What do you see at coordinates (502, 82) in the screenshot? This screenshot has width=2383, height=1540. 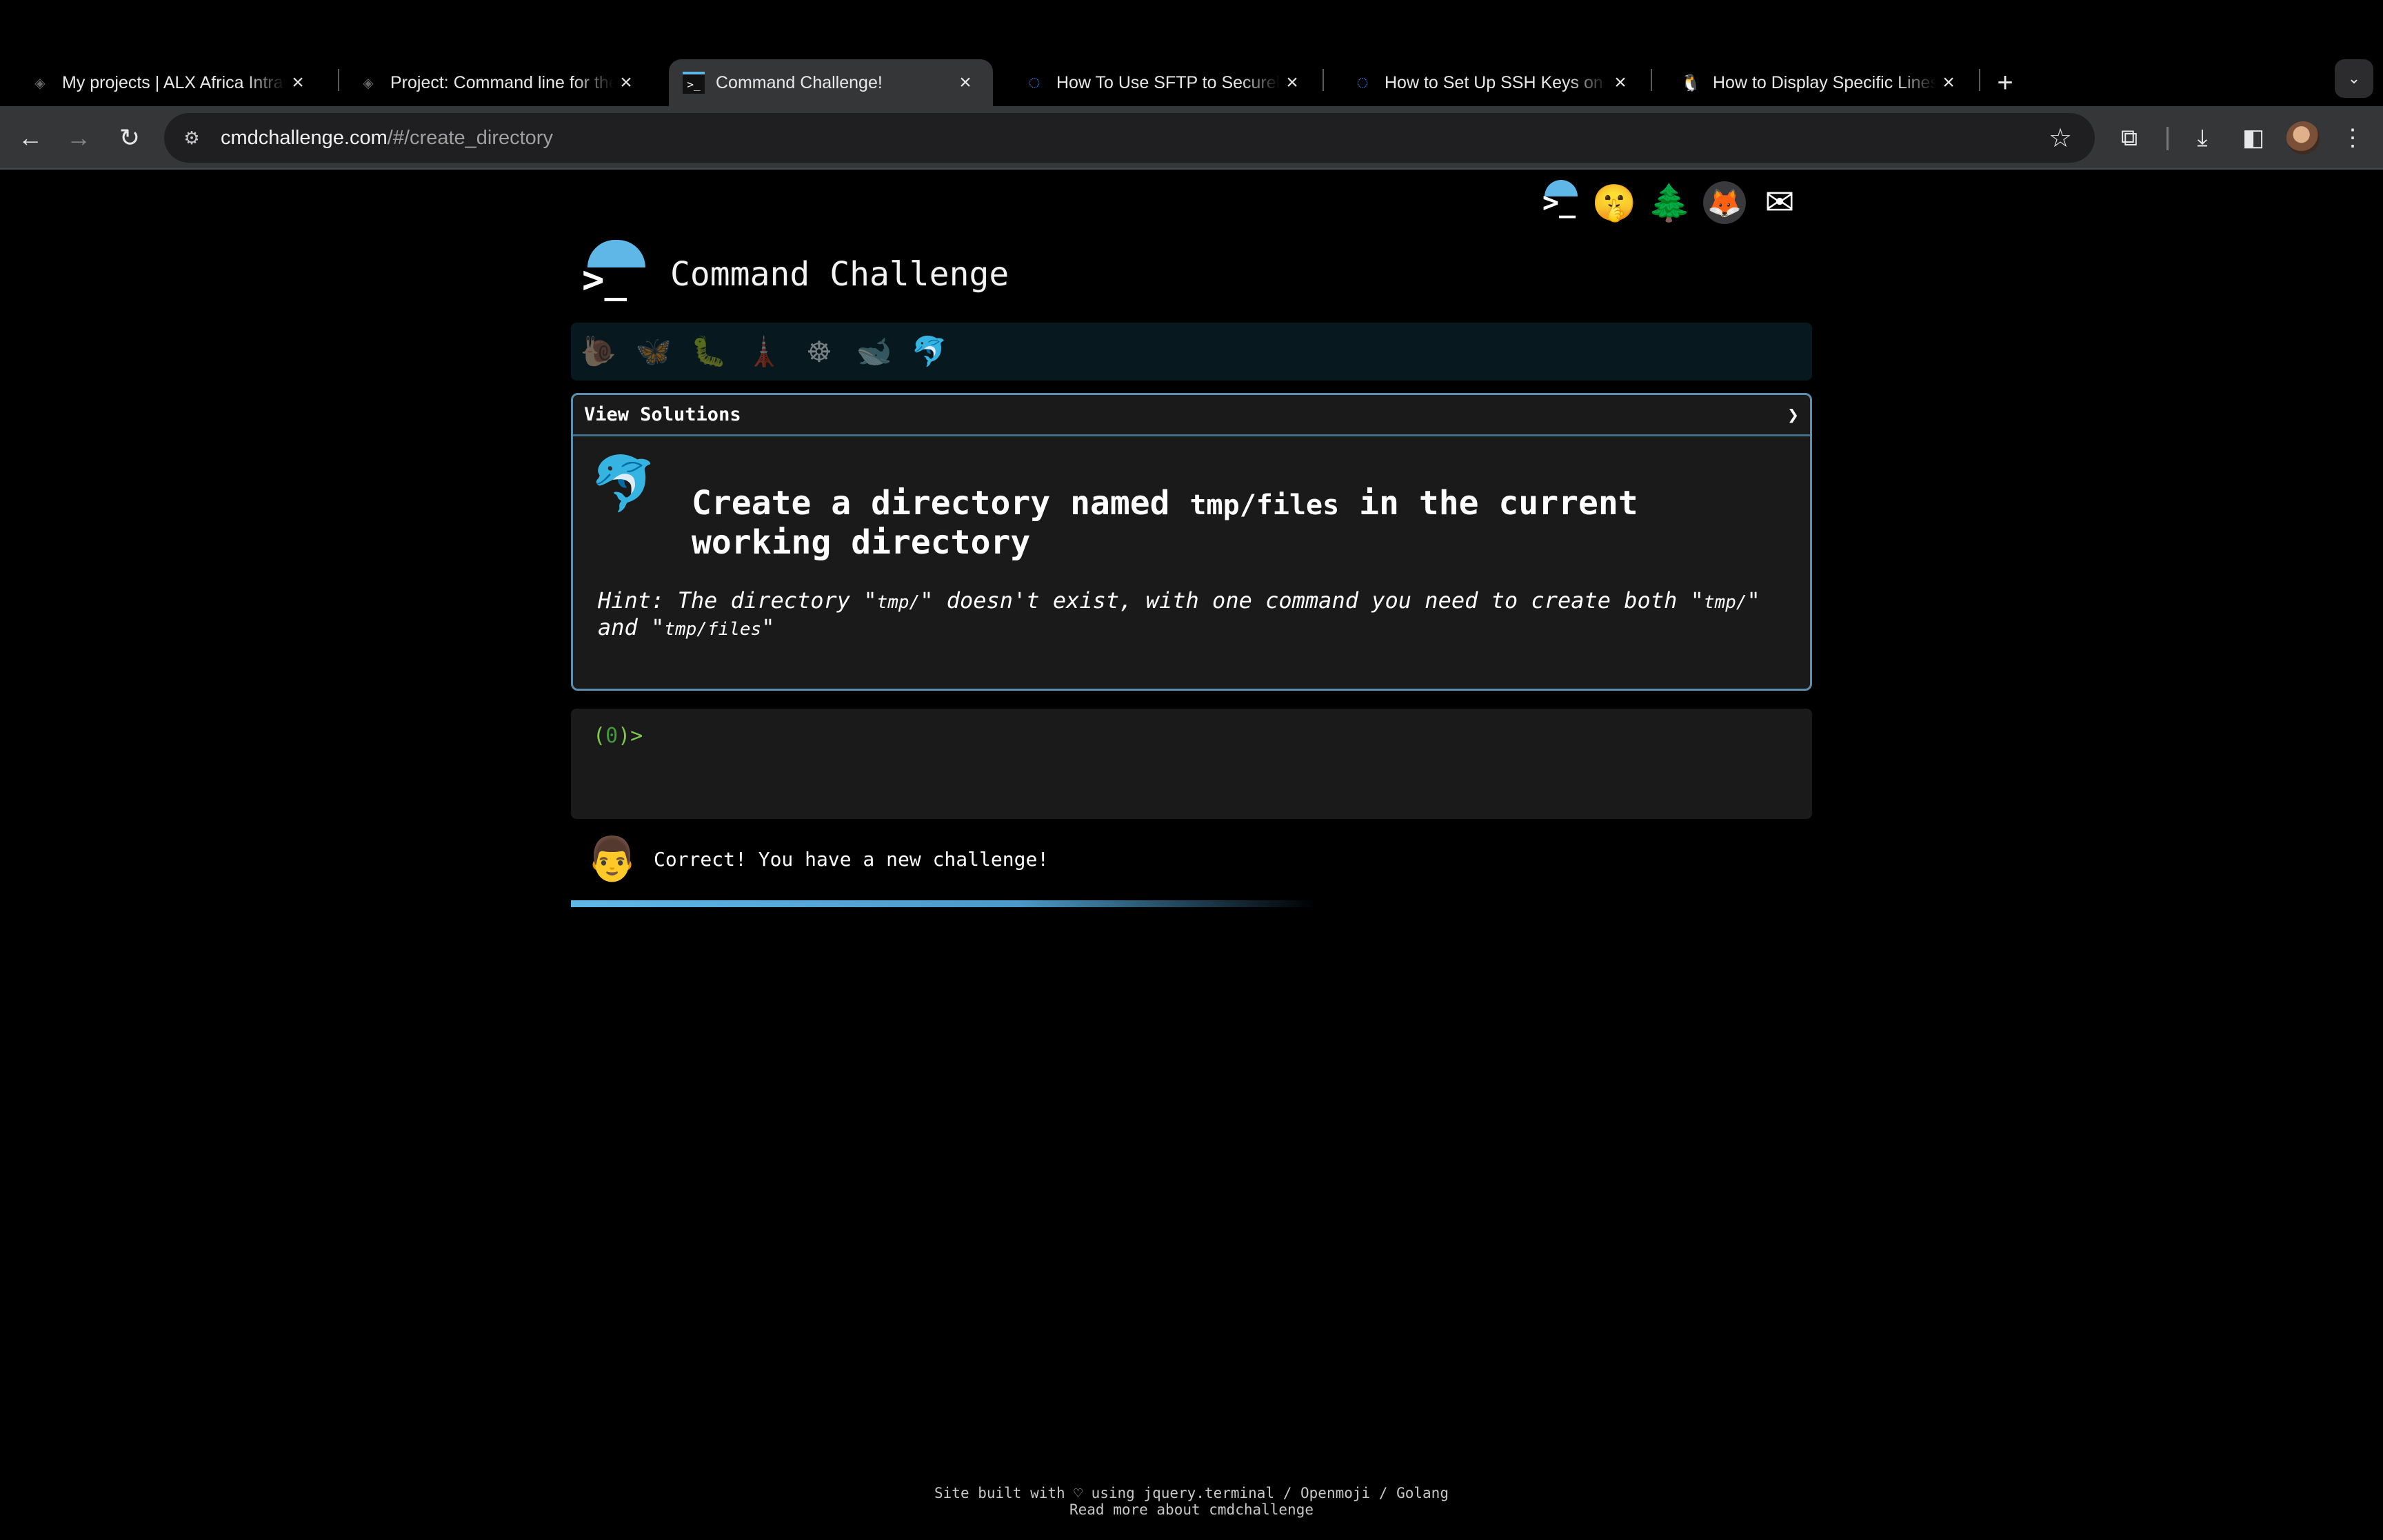 I see `tab-title: Project: Command line for the web` at bounding box center [502, 82].